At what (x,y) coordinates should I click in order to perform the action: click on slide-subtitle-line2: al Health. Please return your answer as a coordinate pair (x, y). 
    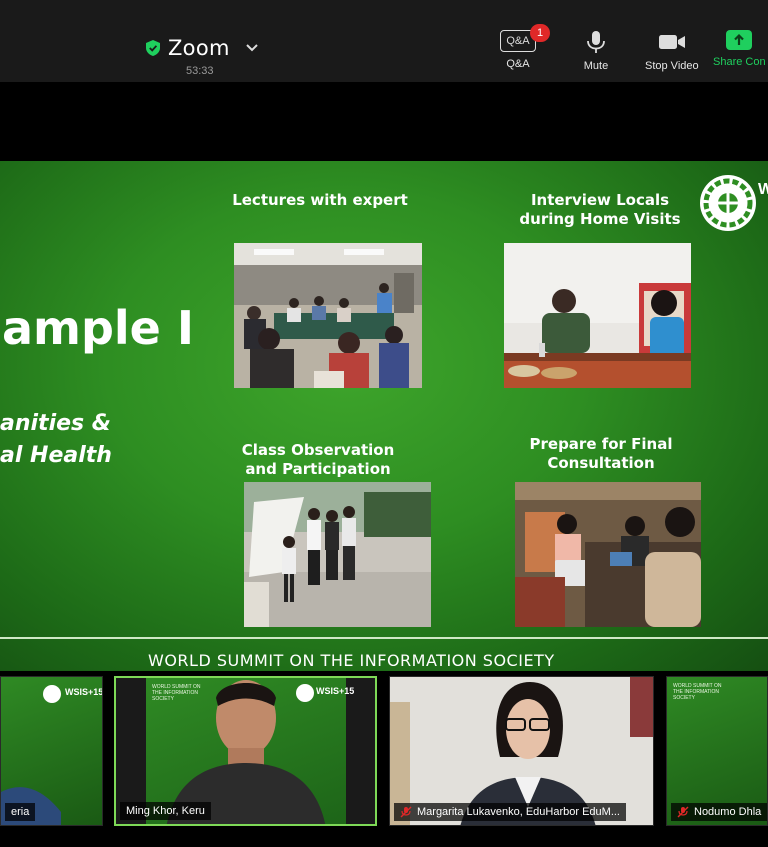
    Looking at the image, I should click on (56, 455).